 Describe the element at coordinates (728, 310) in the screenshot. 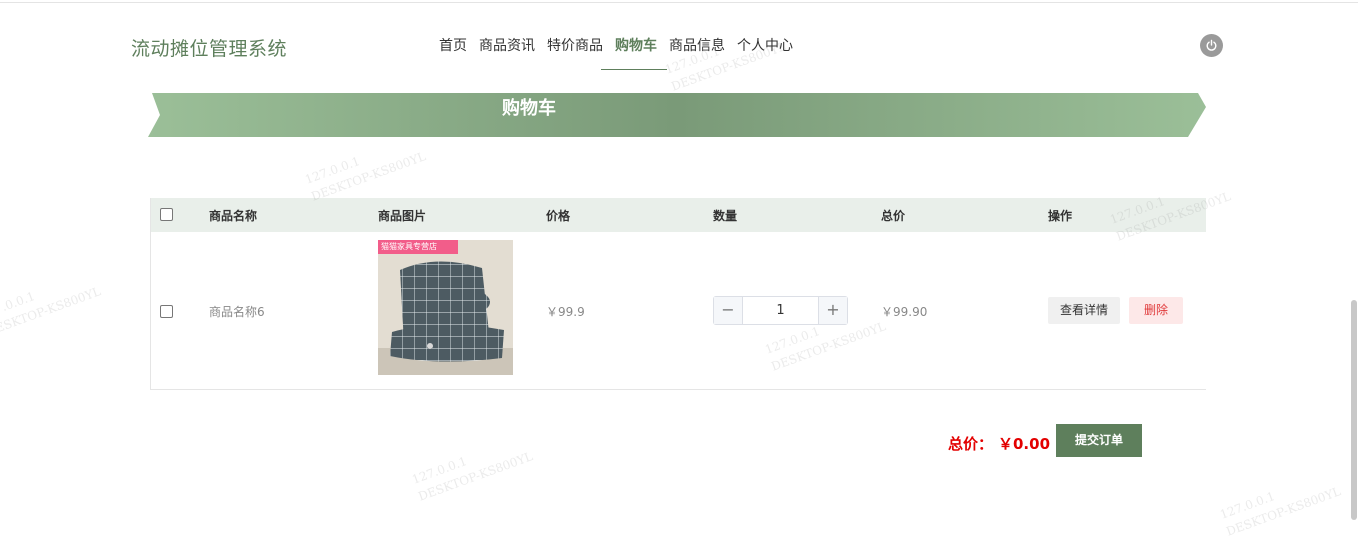

I see `decrease-quantity-button: −` at that location.